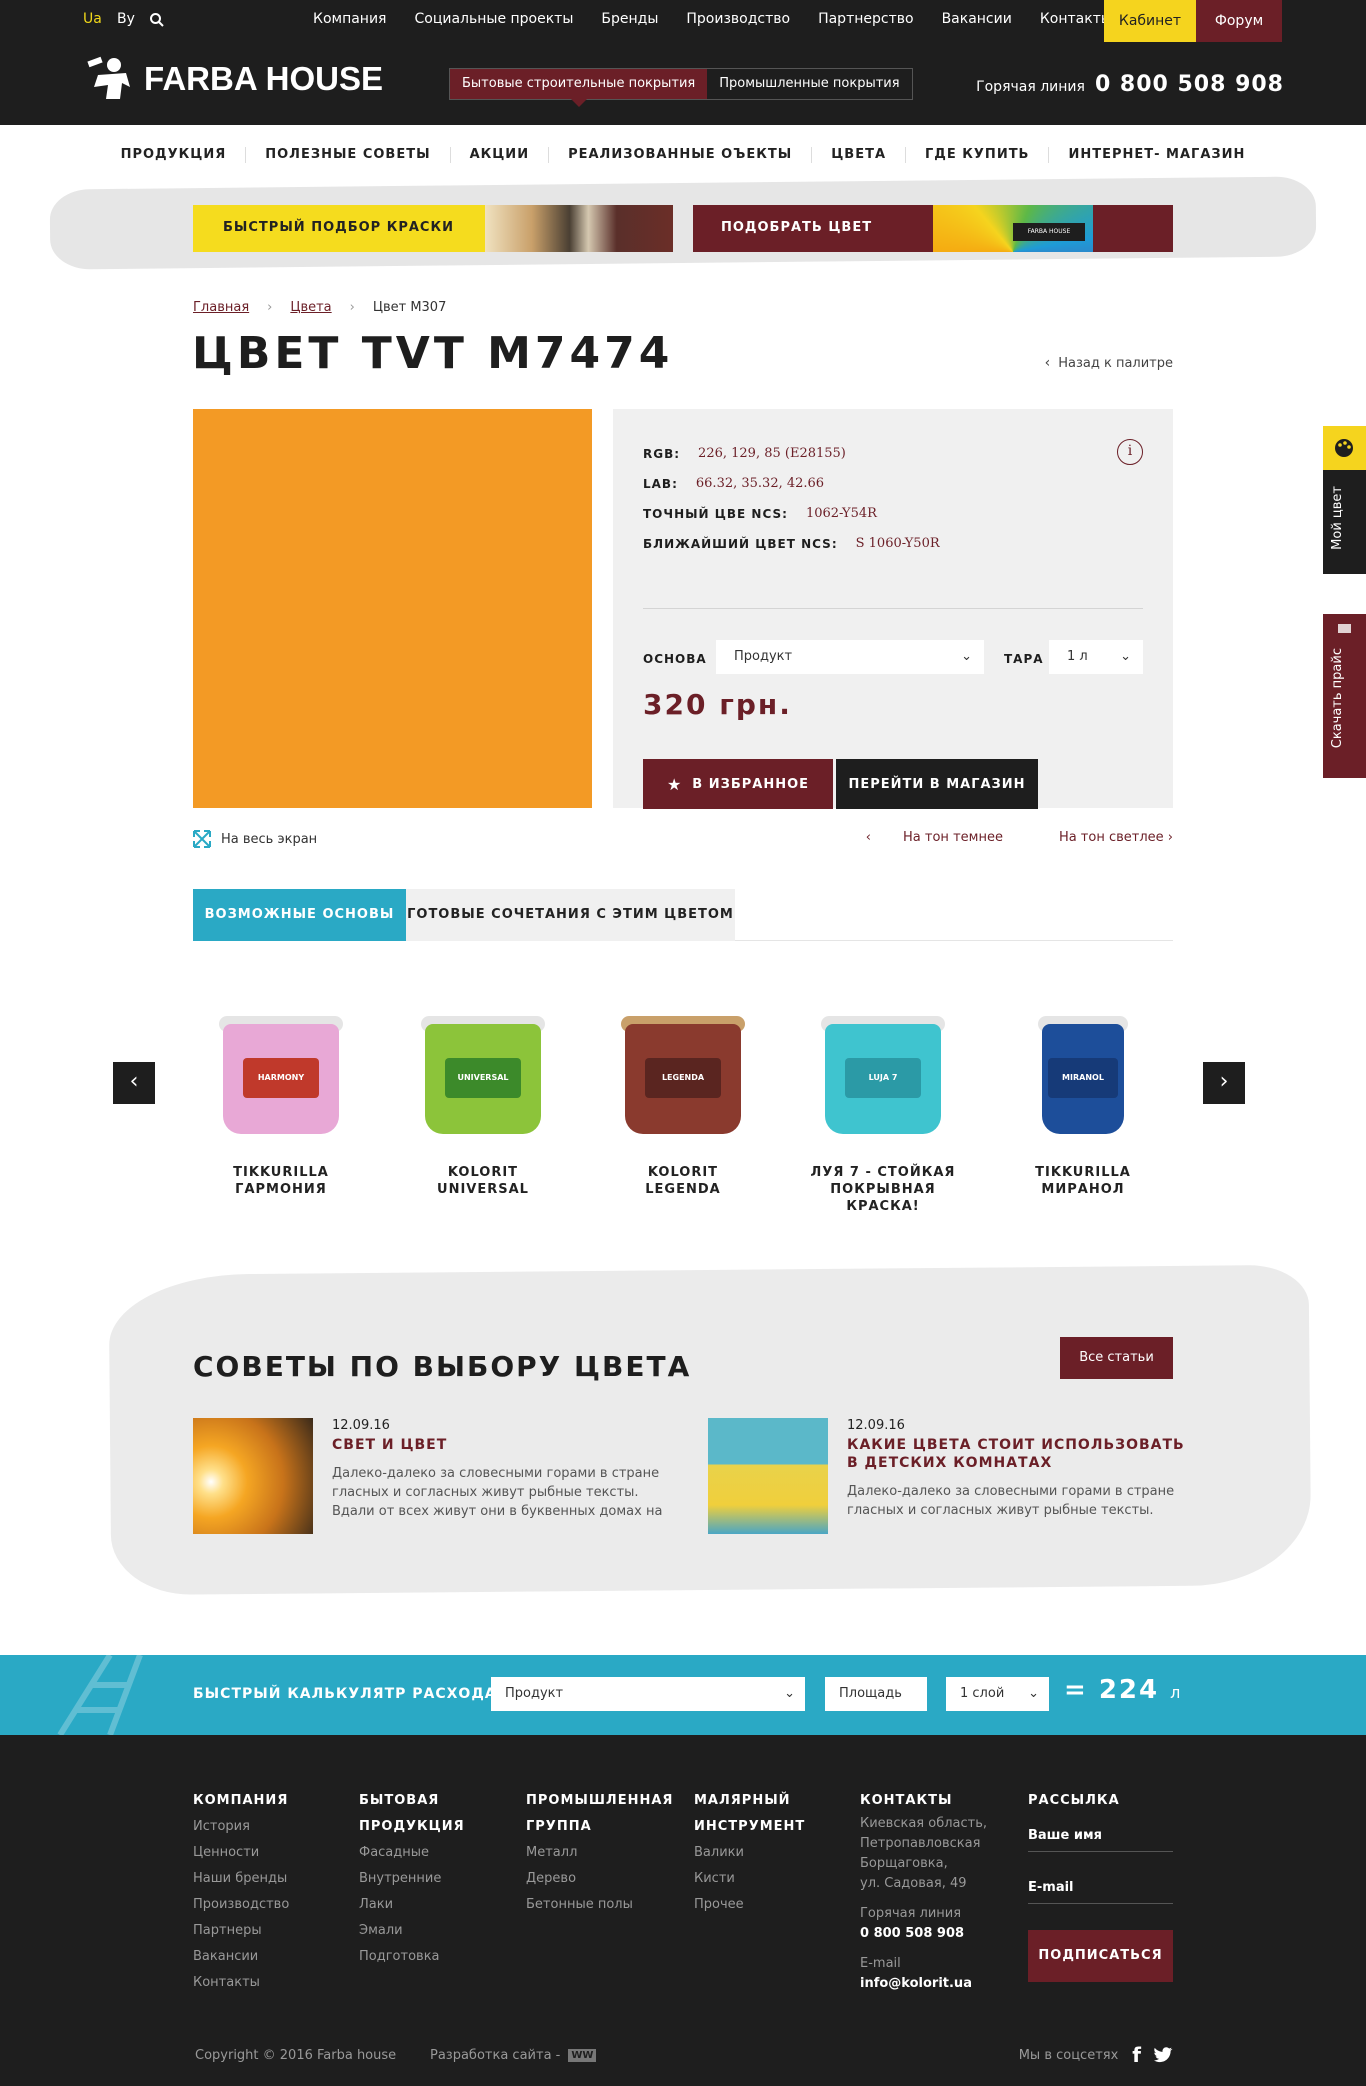 The image size is (1366, 2086). I want to click on download-price-side-tab: Скачать прайс, so click(1344, 696).